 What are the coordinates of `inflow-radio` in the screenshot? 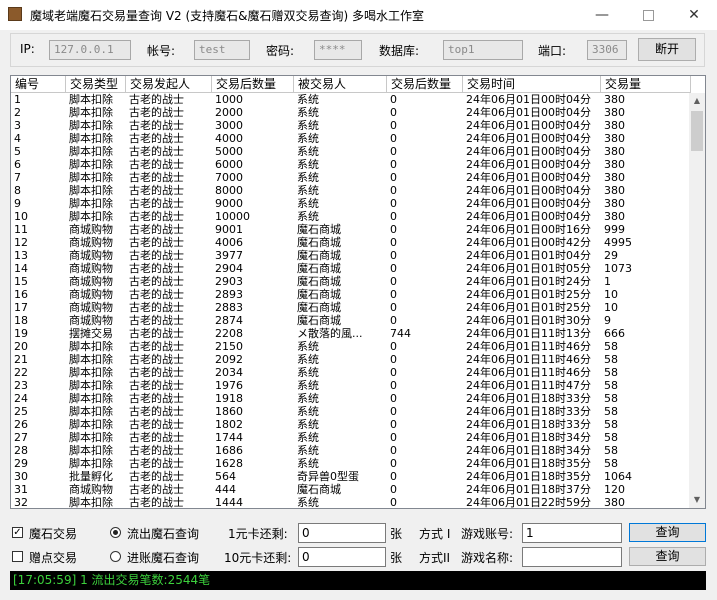 It's located at (115, 556).